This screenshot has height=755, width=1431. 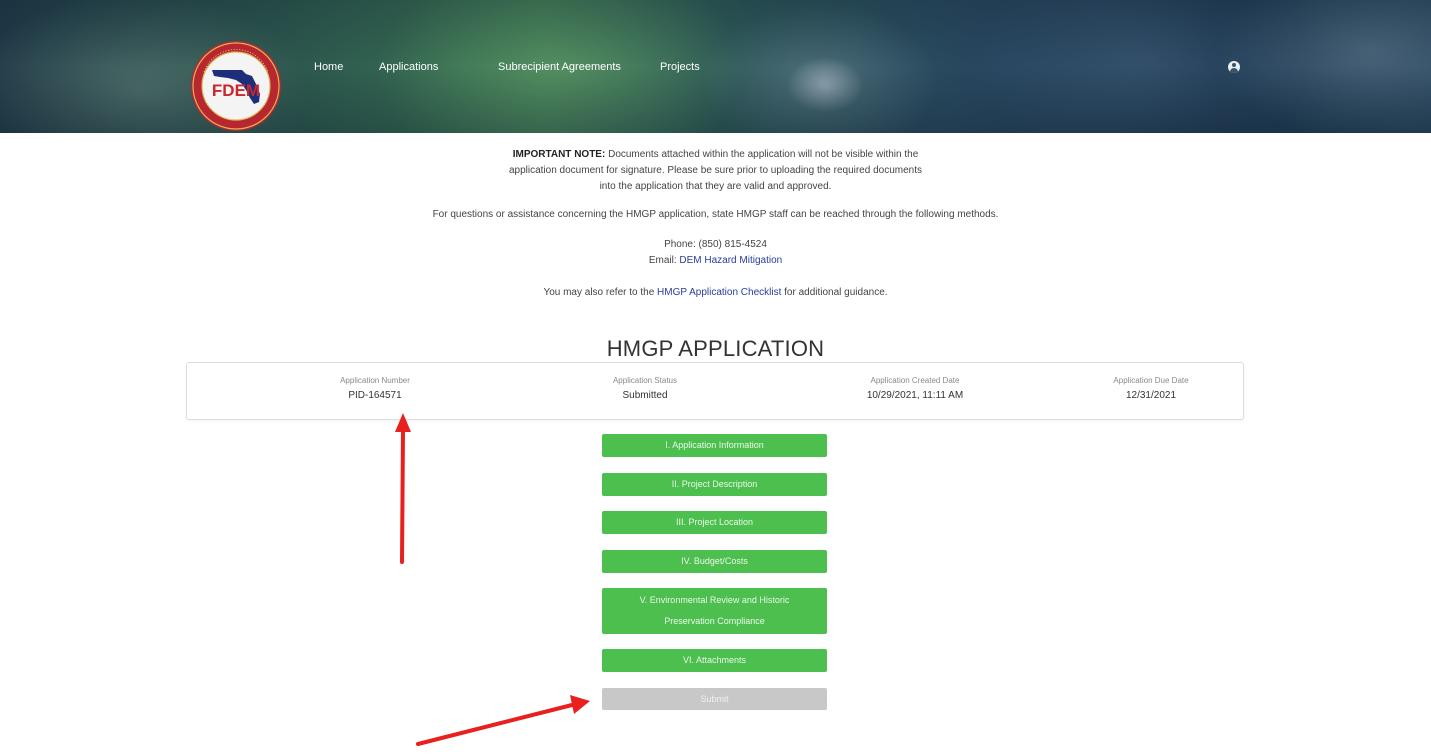 I want to click on section-attachments-button: VI. Attachments, so click(x=714, y=660).